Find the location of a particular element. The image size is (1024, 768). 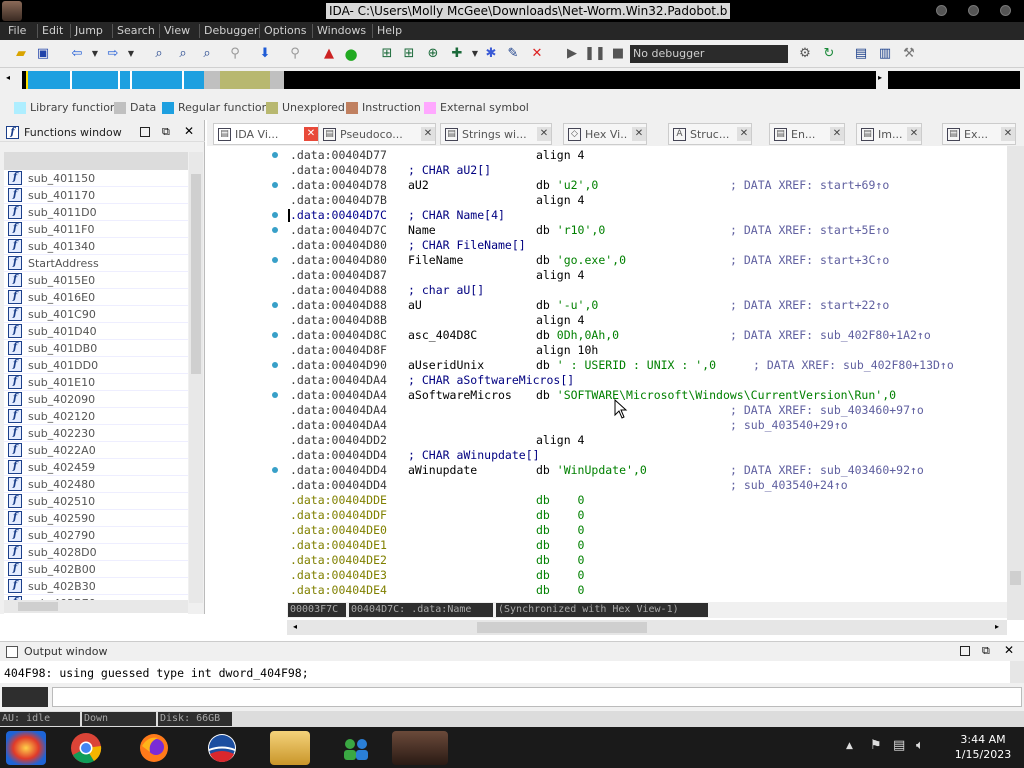

output-maximize-icon is located at coordinates (965, 651).